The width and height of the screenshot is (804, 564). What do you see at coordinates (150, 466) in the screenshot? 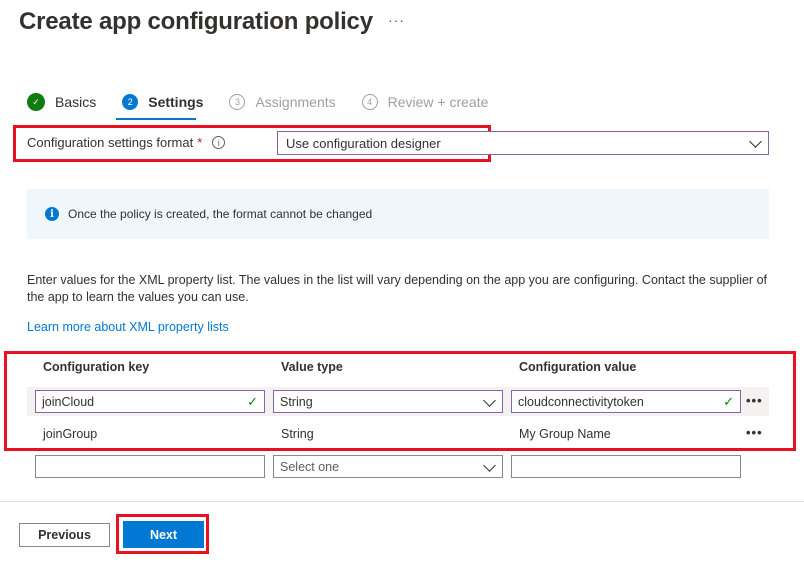
I see `new-config-key-input` at bounding box center [150, 466].